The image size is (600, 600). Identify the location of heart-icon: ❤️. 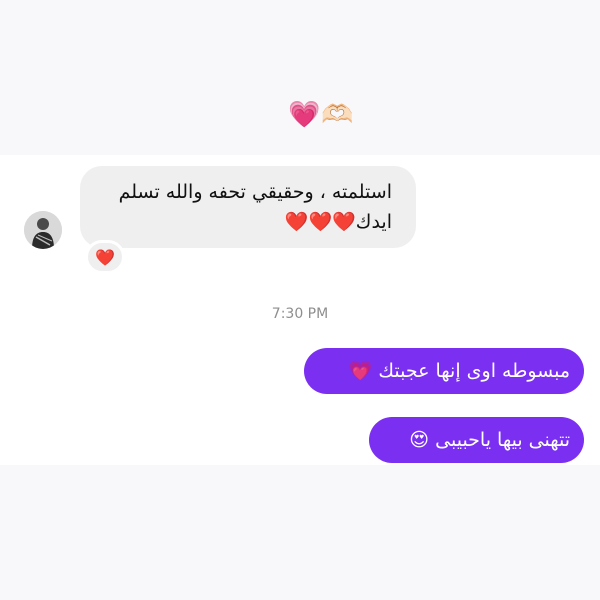
(105, 257).